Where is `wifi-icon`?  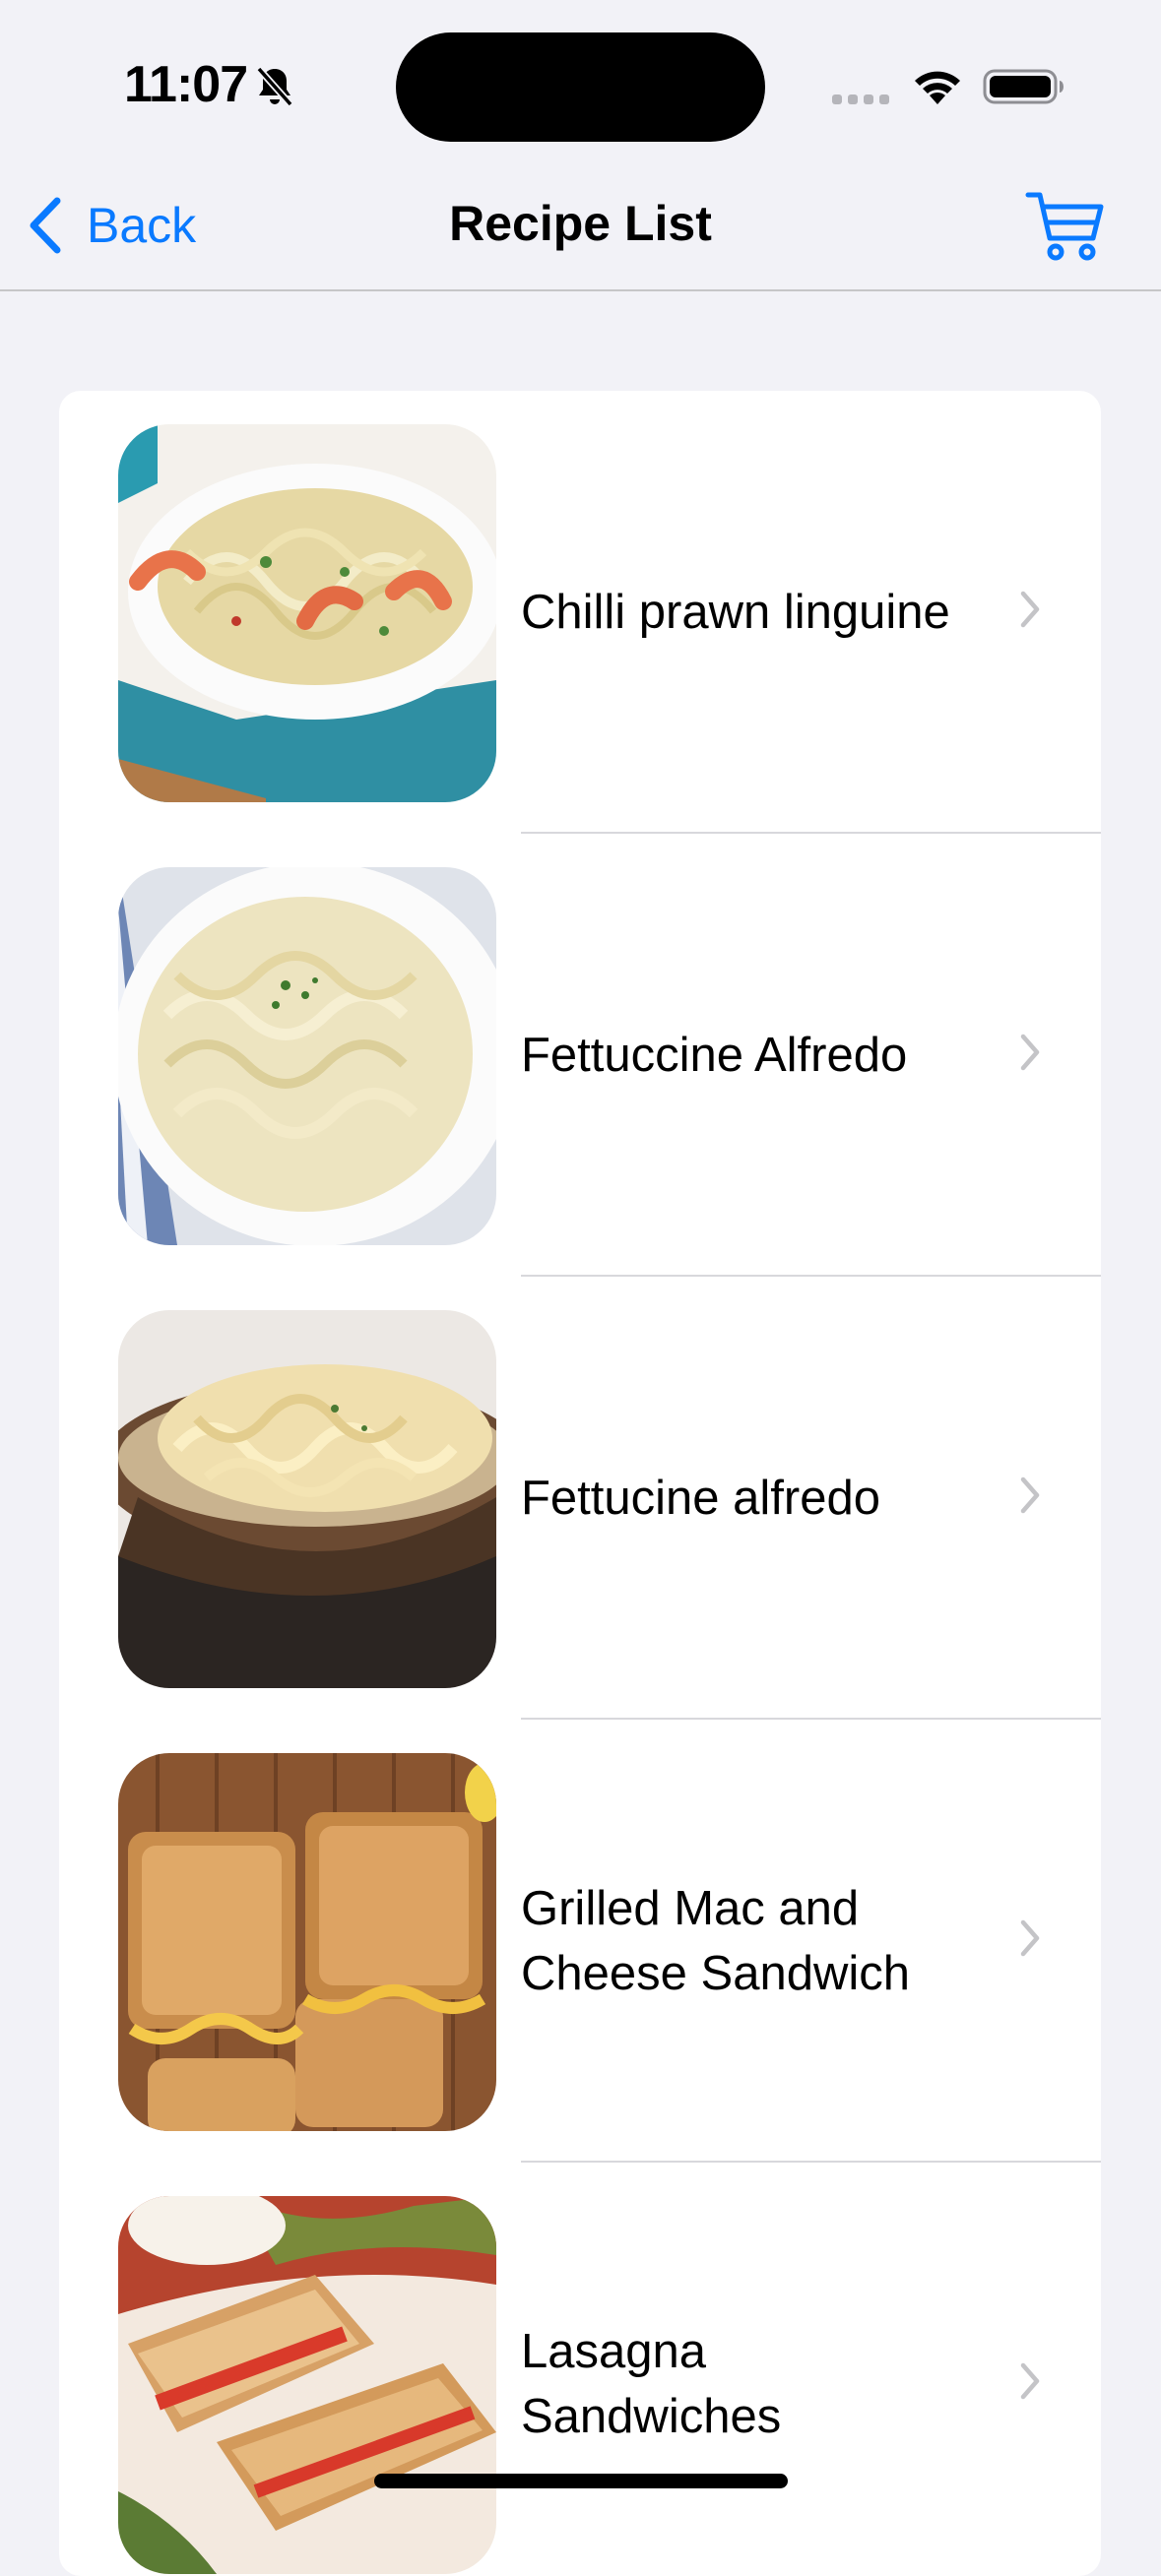
wifi-icon is located at coordinates (937, 87).